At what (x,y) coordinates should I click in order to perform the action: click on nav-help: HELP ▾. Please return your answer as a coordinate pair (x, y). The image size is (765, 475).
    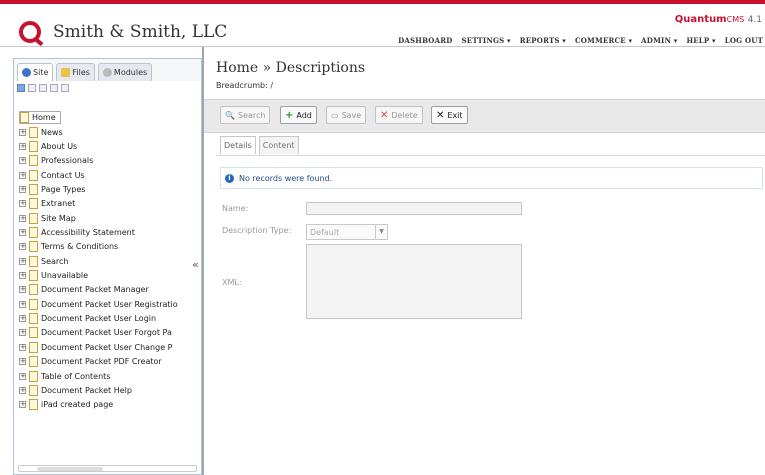
    Looking at the image, I should click on (700, 40).